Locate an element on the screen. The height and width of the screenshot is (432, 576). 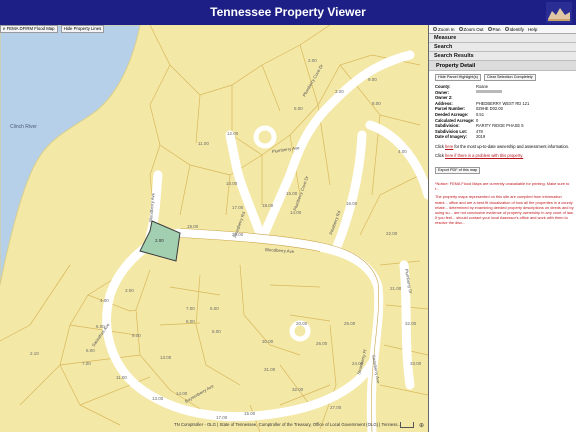
svg-text: 2.10 is located at coordinates (34, 353).